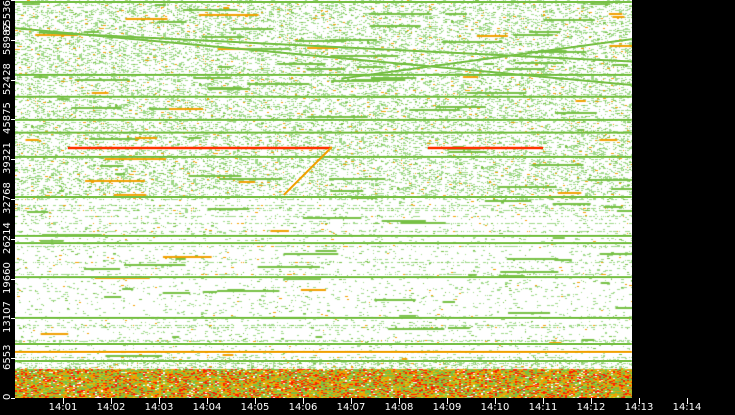 The width and height of the screenshot is (735, 415). I want to click on y-tick-label: 26214, so click(7, 237).